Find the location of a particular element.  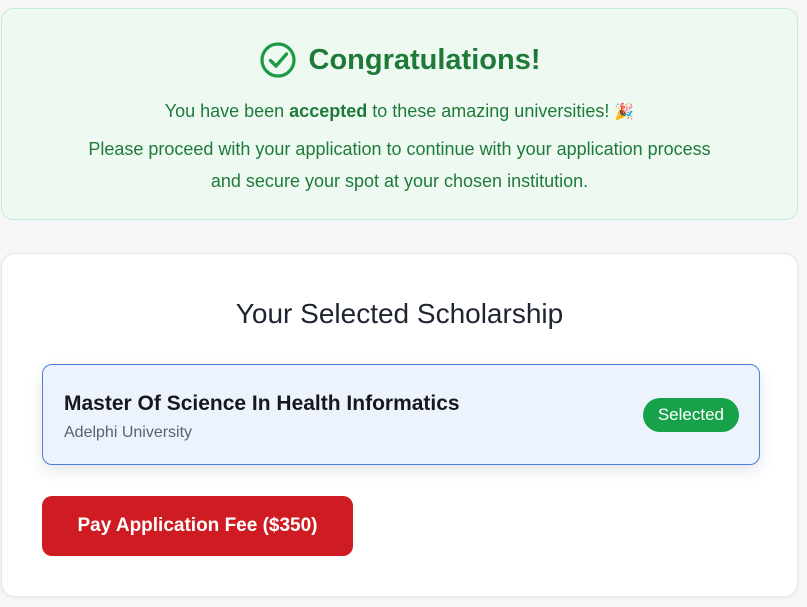

congrats-header: Congratulations! is located at coordinates (399, 60).